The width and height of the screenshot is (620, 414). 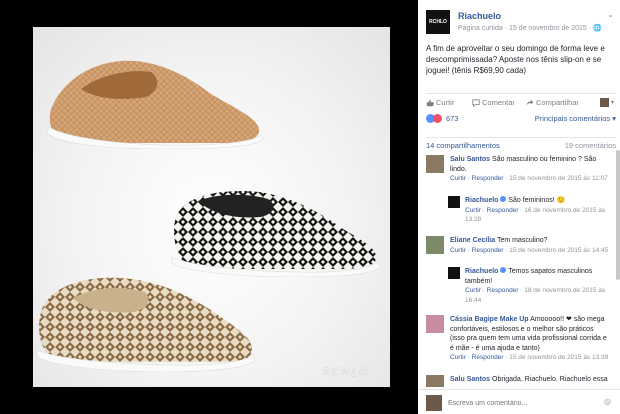 What do you see at coordinates (438, 22) in the screenshot?
I see `page-avatar: RCHLO` at bounding box center [438, 22].